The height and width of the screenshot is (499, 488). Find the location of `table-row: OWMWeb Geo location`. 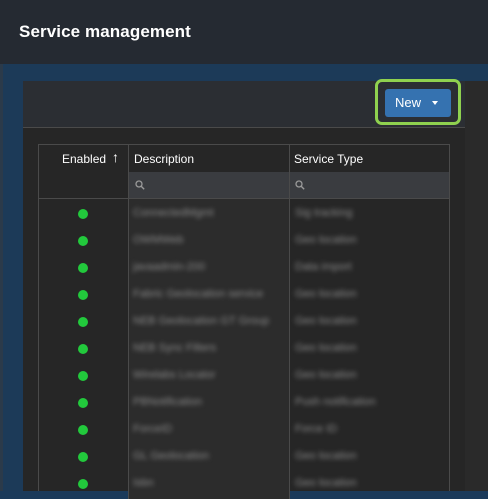

table-row: OWMWeb Geo location is located at coordinates (244, 240).